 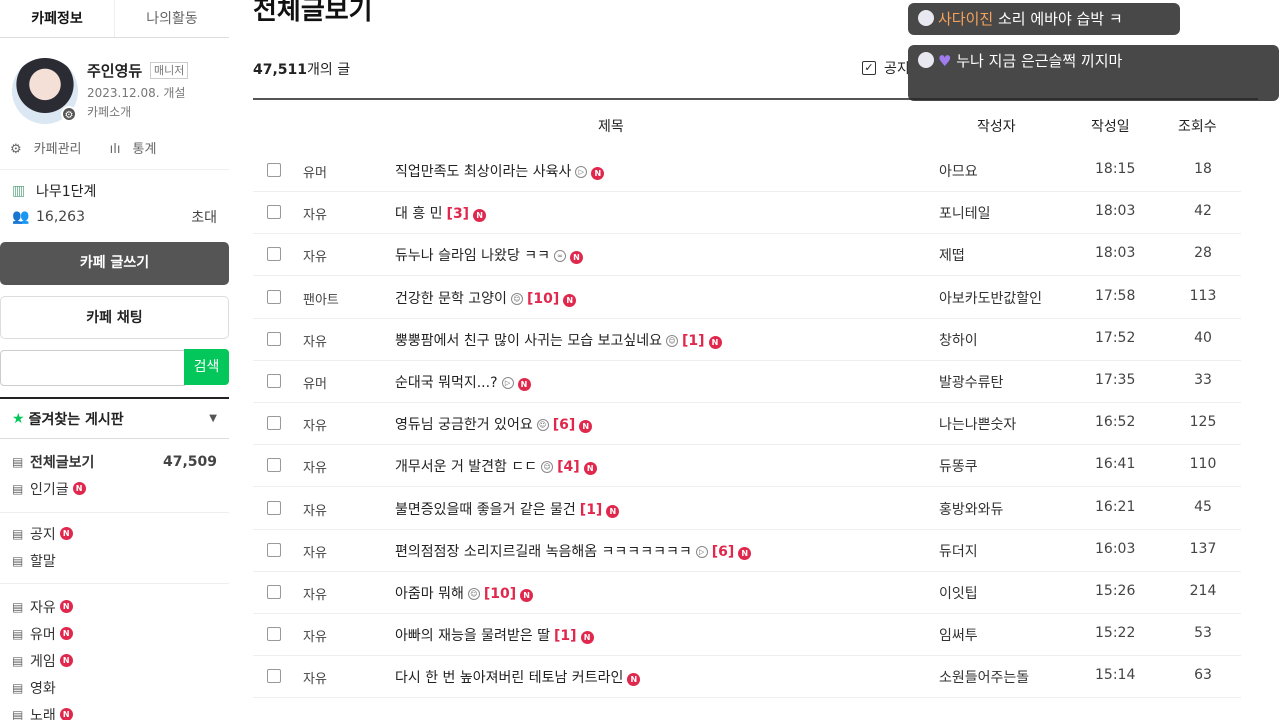 What do you see at coordinates (114, 533) in the screenshot?
I see `menu-item-공지: ▤ 공지 N` at bounding box center [114, 533].